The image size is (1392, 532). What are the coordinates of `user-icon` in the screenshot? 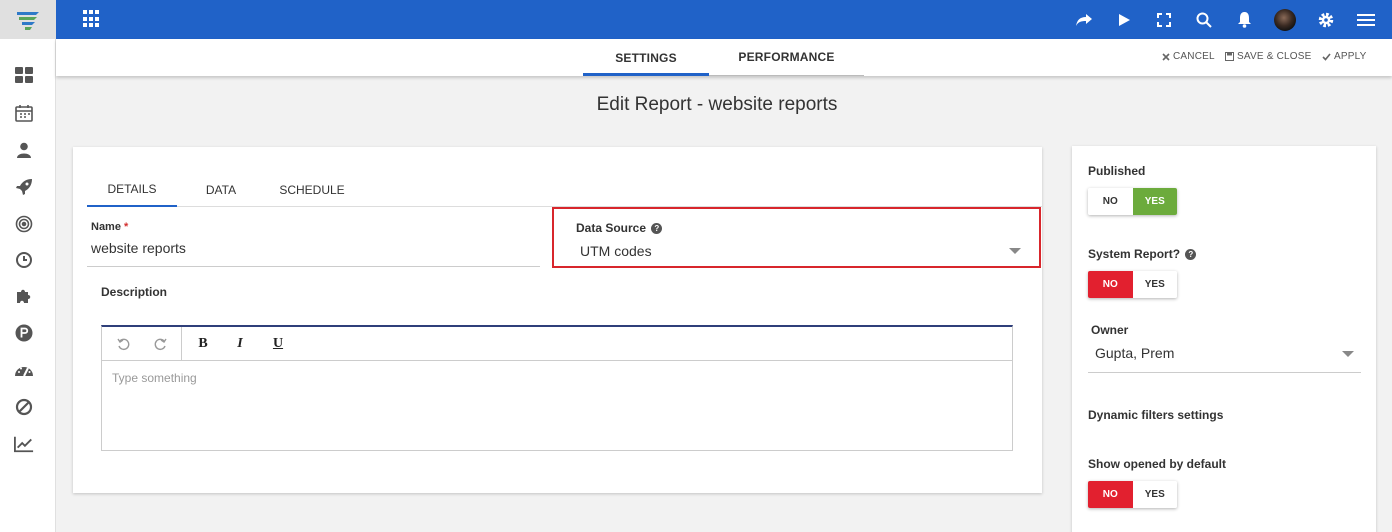 It's located at (24, 150).